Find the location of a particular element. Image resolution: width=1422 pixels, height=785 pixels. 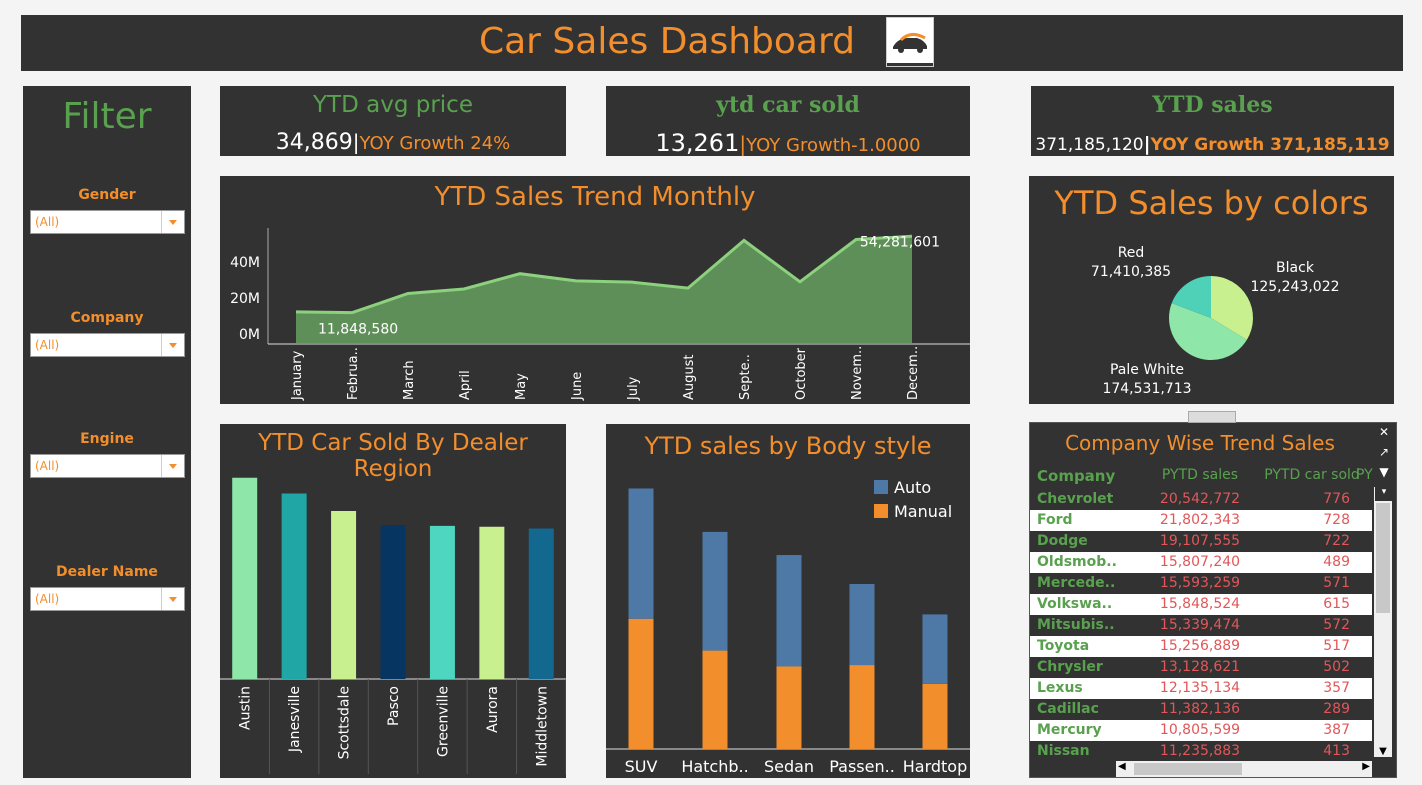

pytd-car-sold-cell: 413 is located at coordinates (1336, 751).